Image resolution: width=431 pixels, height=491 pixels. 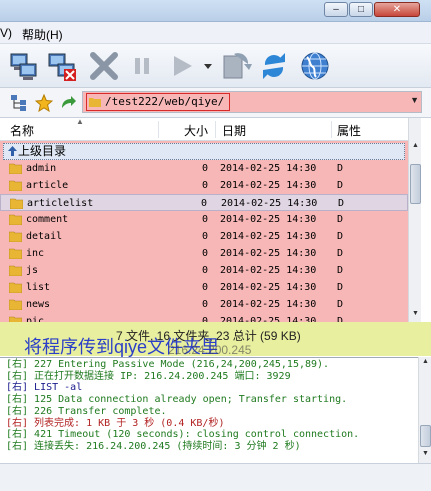 I want to click on menu-bar: V) 帮助(H), so click(x=215, y=33).